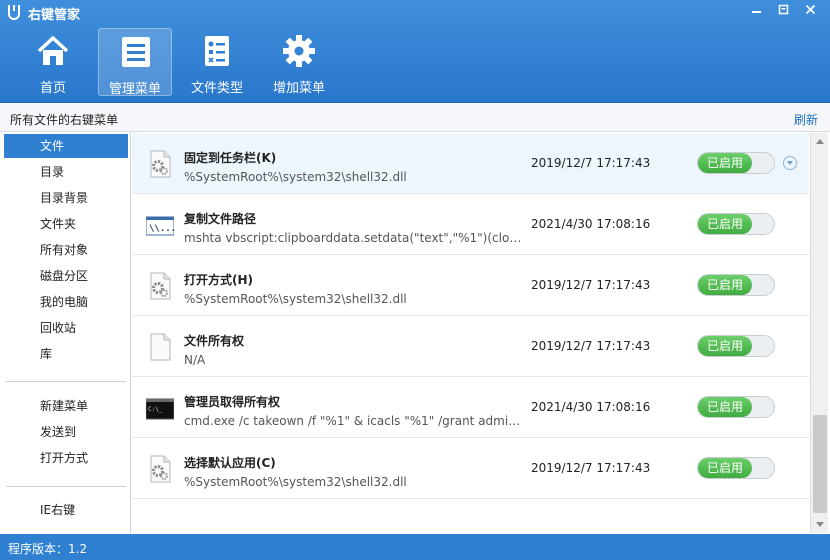  I want to click on entry-name: 选择默认应用(C), so click(230, 463).